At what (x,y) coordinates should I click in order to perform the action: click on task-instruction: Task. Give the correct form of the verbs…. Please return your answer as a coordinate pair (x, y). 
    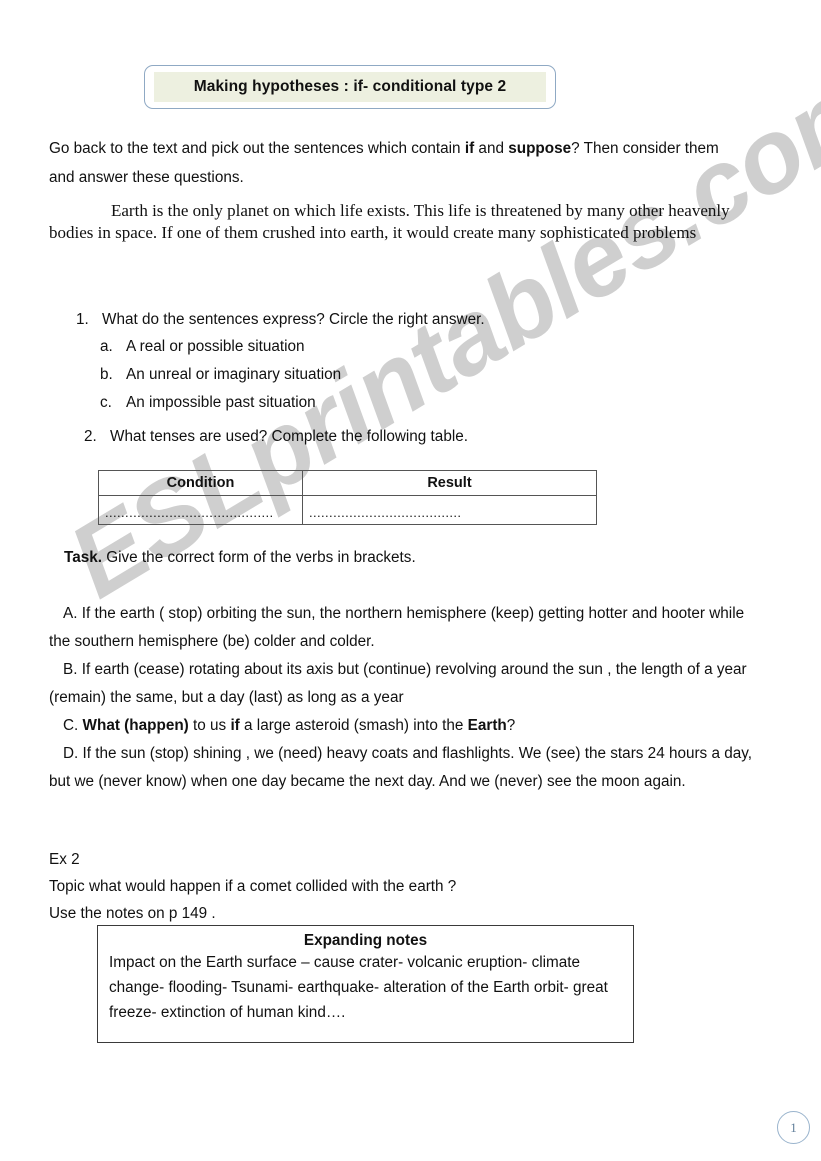
    Looking at the image, I should click on (414, 558).